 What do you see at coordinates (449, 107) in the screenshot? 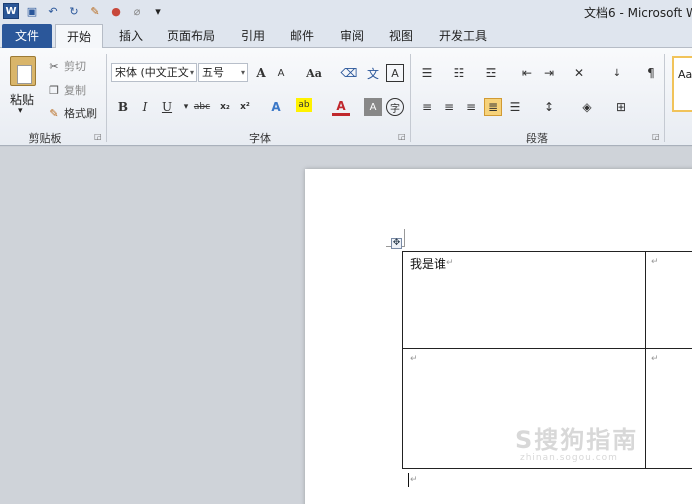
I see `align-center-icon: ≡` at bounding box center [449, 107].